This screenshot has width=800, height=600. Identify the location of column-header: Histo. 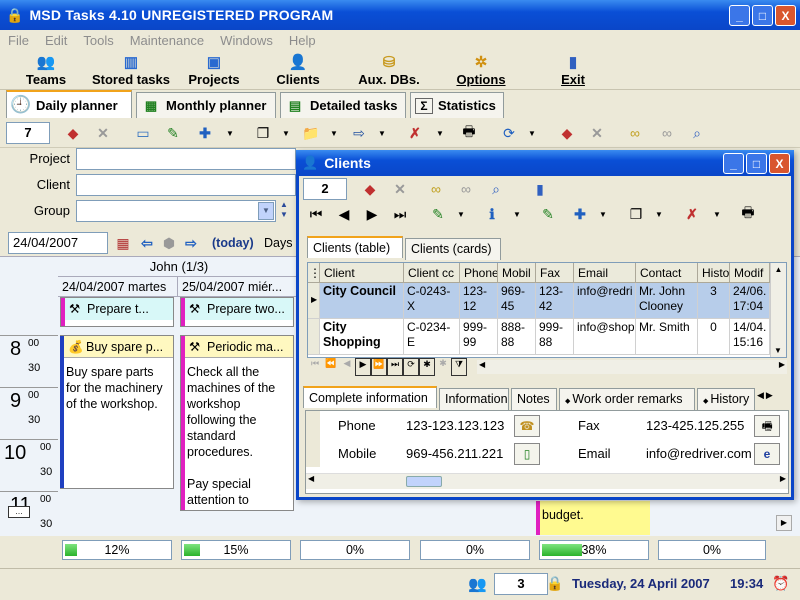
(714, 273).